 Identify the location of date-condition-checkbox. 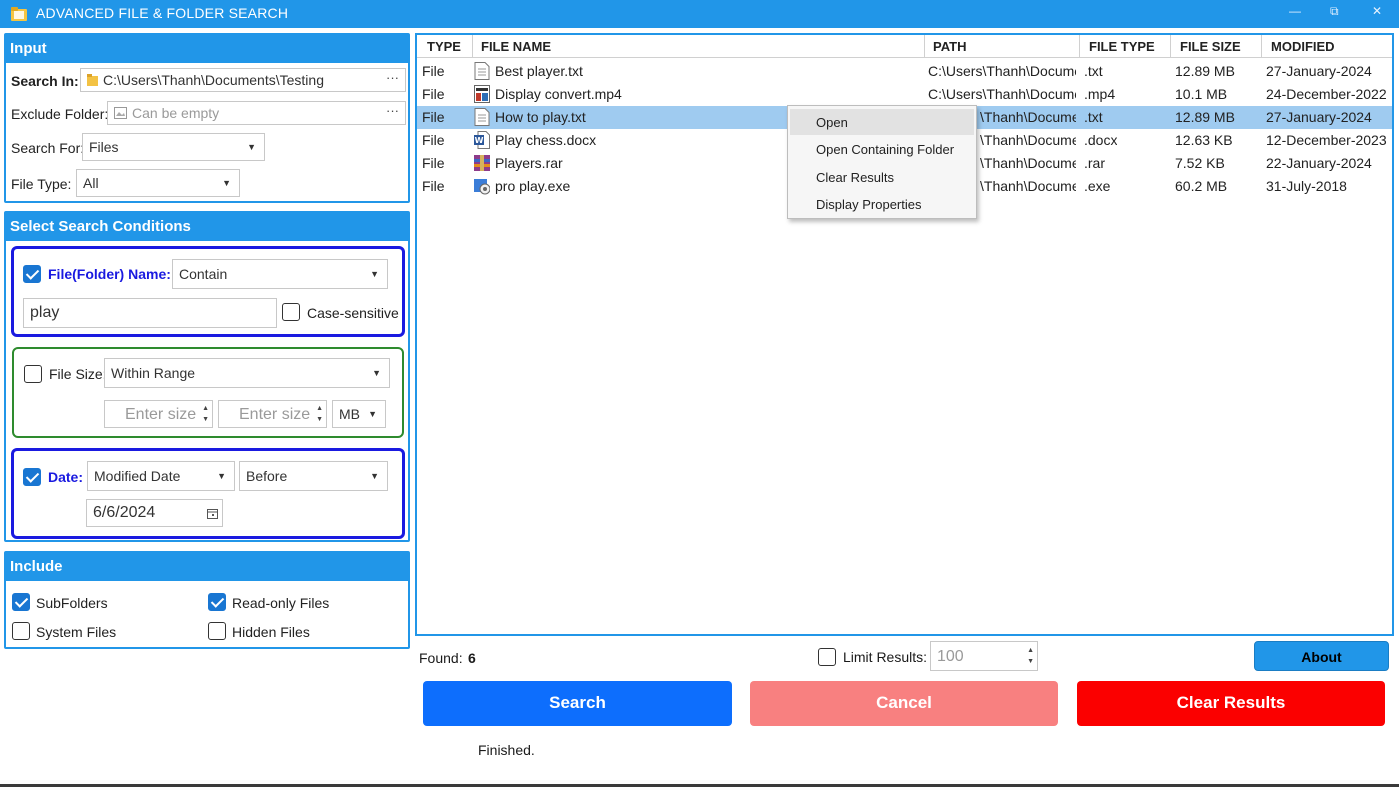
(32, 477).